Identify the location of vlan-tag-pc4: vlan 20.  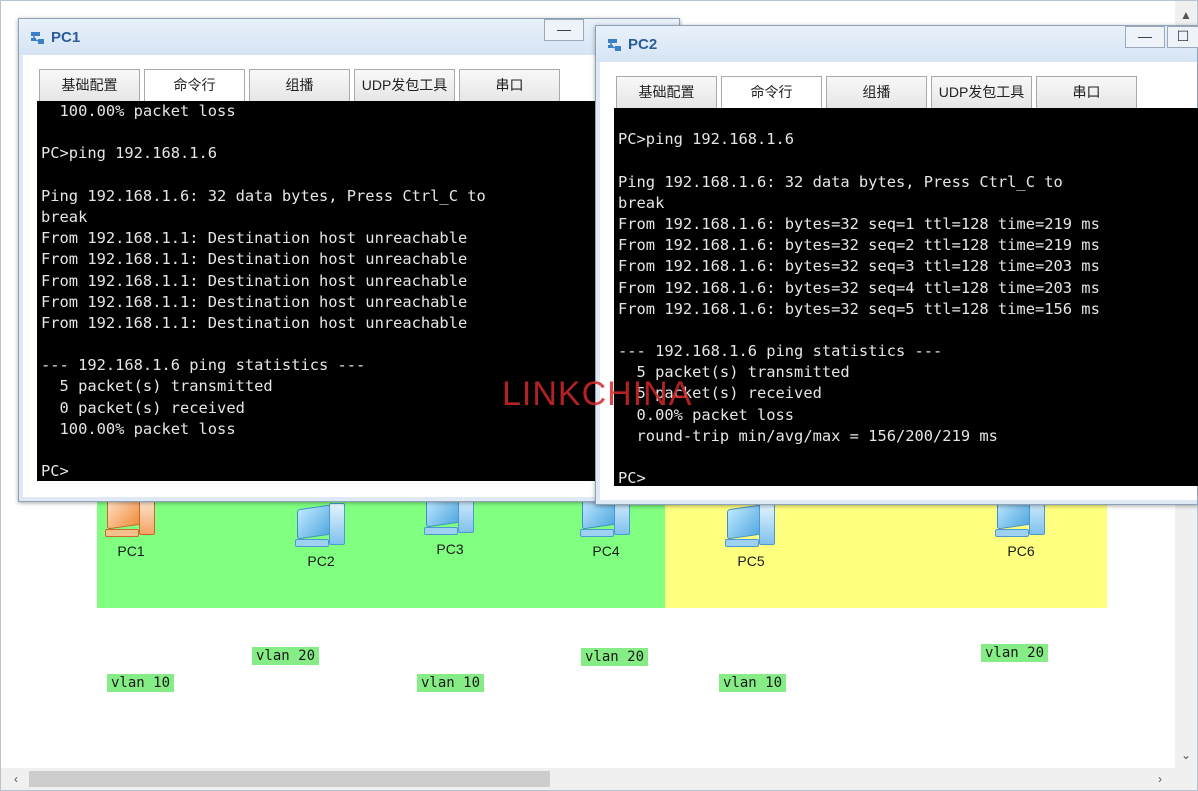
(615, 657).